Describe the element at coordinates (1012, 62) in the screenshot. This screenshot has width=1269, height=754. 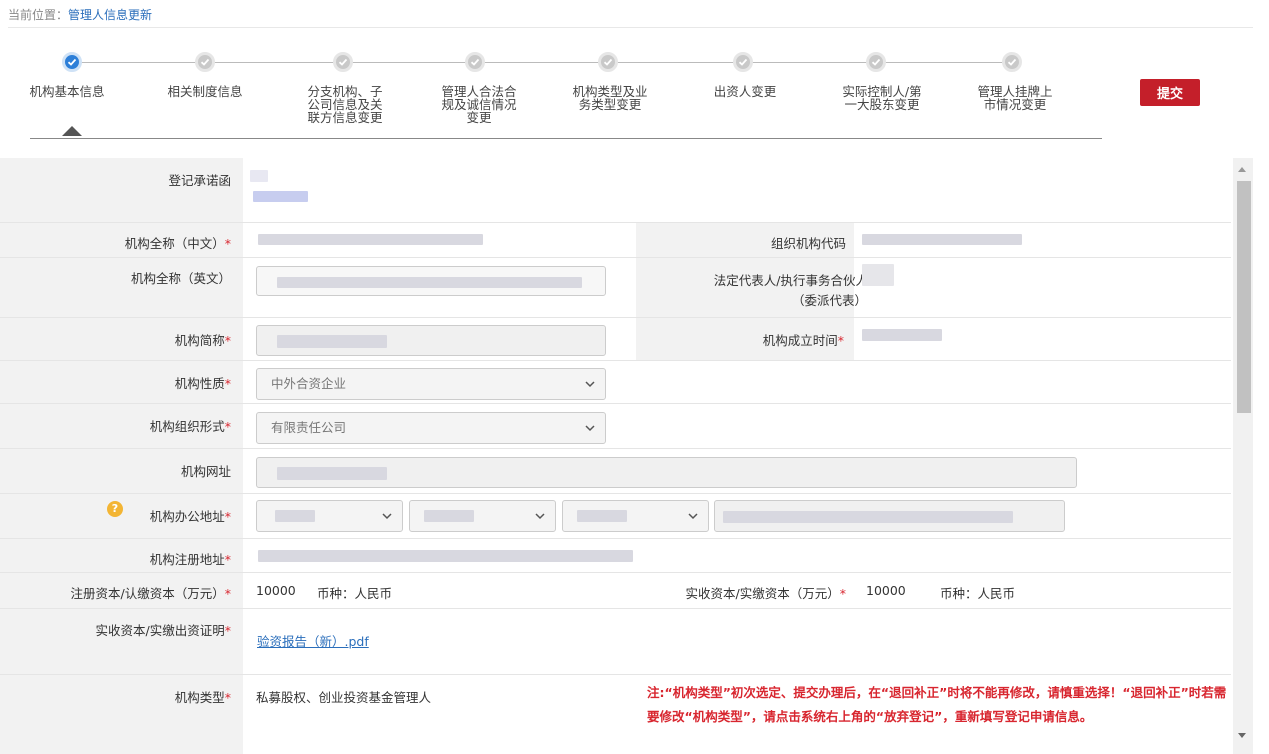
I see `step-8-check-icon` at that location.